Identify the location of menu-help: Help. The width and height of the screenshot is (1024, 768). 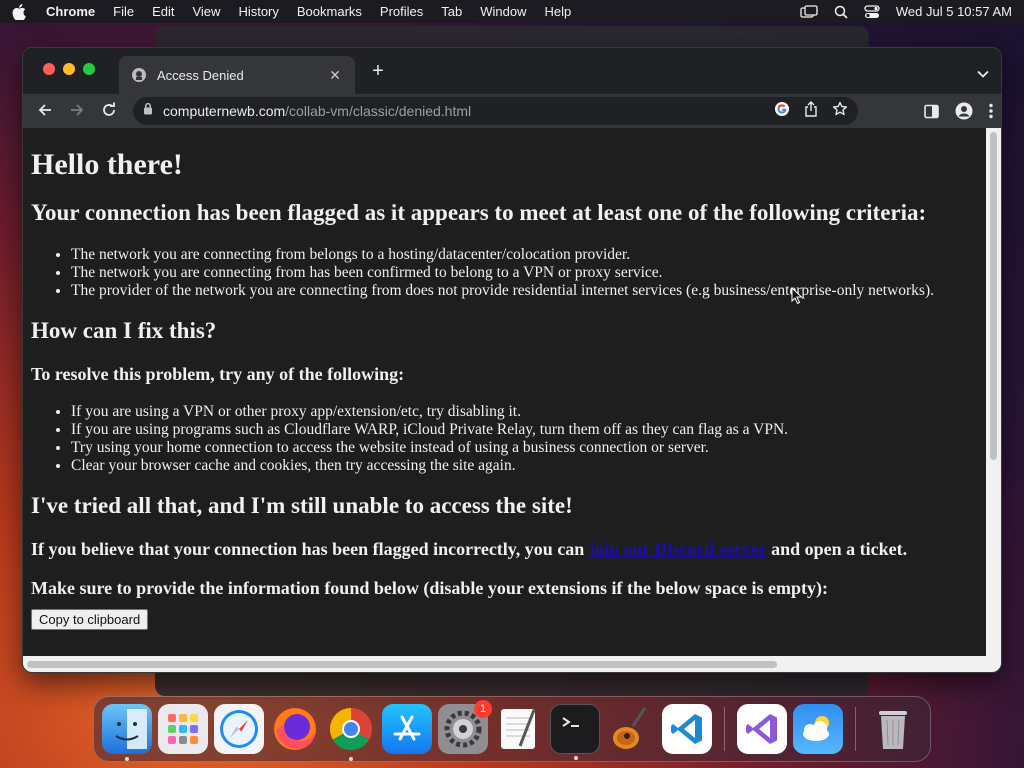
(558, 11).